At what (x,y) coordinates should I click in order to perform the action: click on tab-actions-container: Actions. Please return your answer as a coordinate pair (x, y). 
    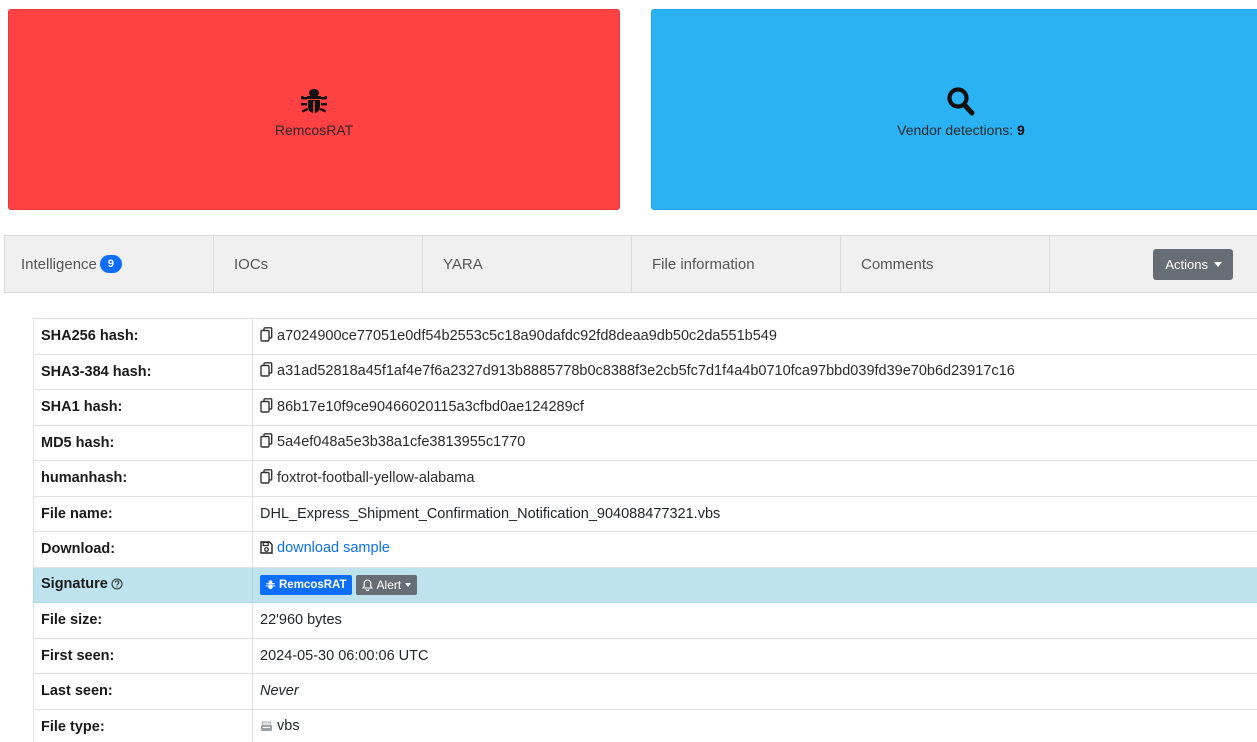
    Looking at the image, I should click on (1153, 264).